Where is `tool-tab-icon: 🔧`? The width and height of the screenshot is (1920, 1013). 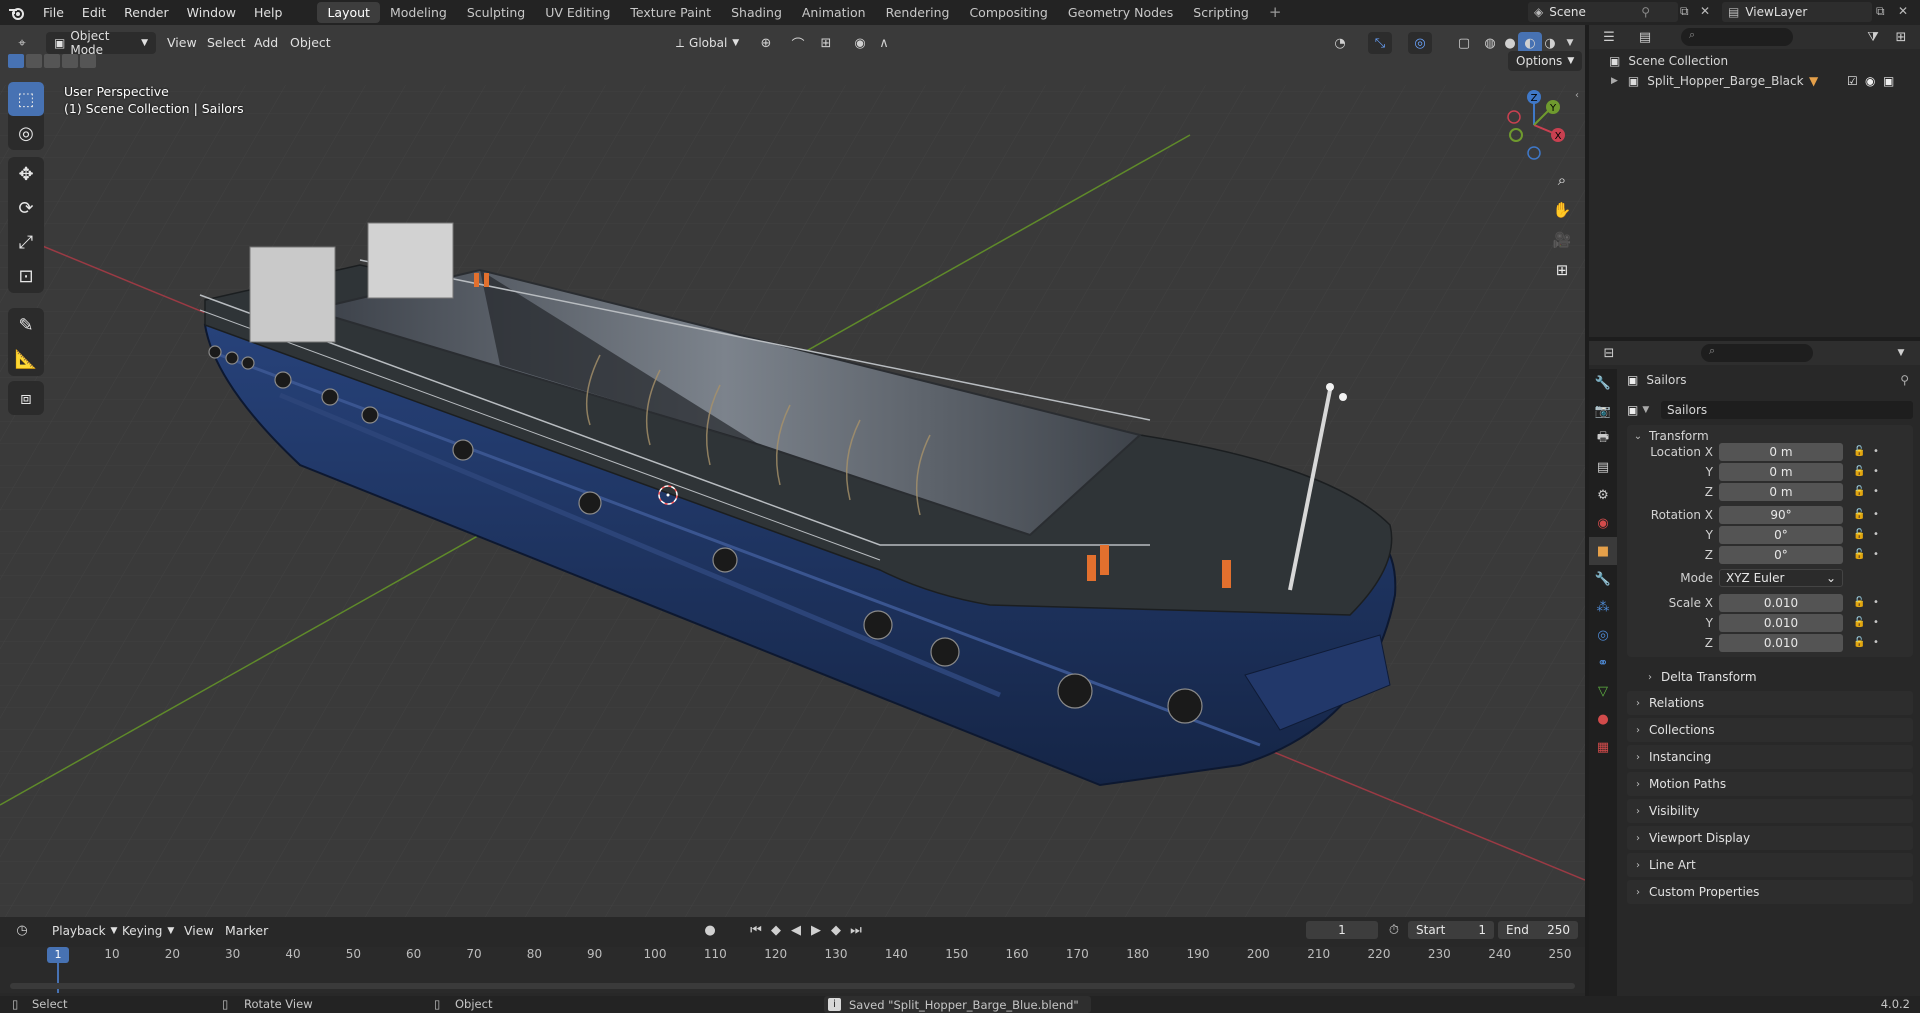
tool-tab-icon: 🔧 is located at coordinates (1603, 383).